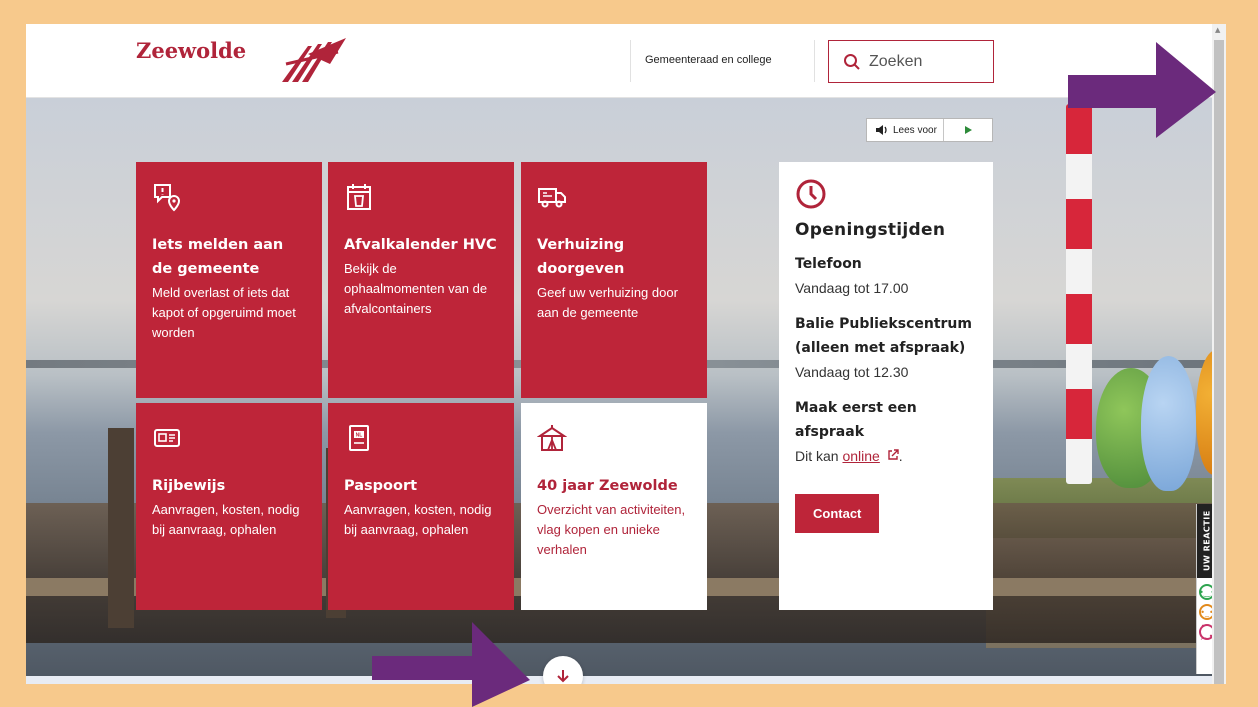  I want to click on contact-button: Contact, so click(837, 513).